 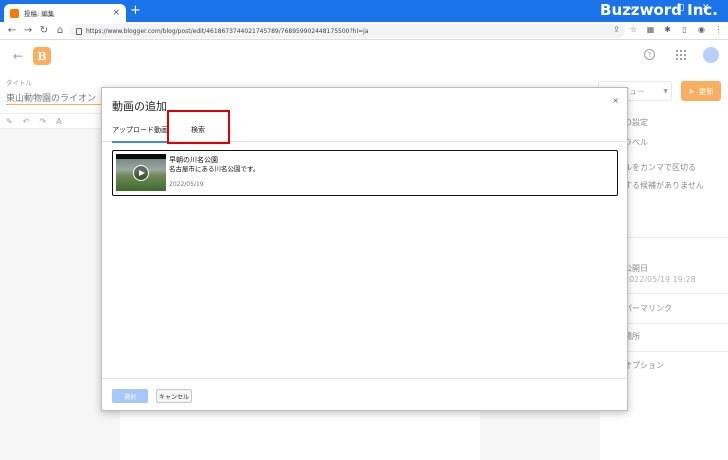 I want to click on browser-tabstrip: 投稿: 編集 × + ⌄ – ▢ ✕ Buzzword Inc., so click(x=364, y=11).